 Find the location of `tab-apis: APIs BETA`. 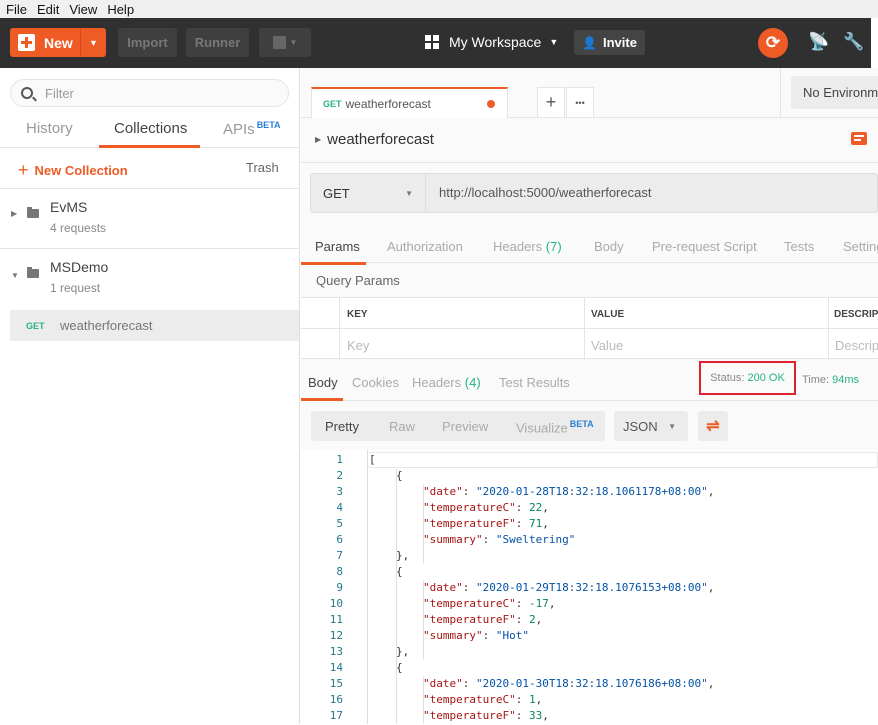

tab-apis: APIs BETA is located at coordinates (252, 129).